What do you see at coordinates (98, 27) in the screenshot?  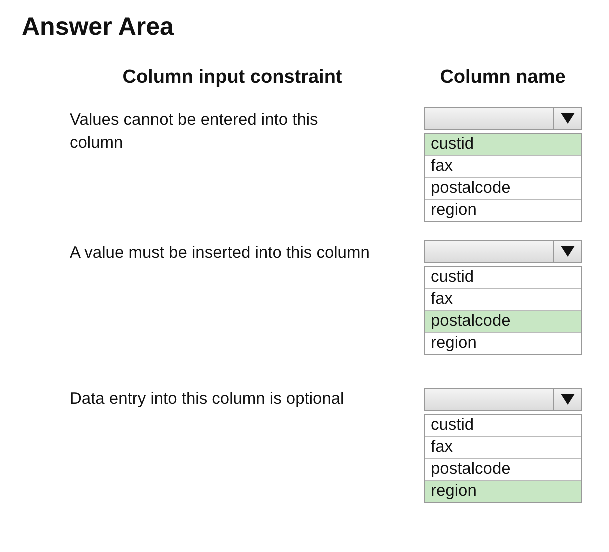 I see `page-title: Answer Area` at bounding box center [98, 27].